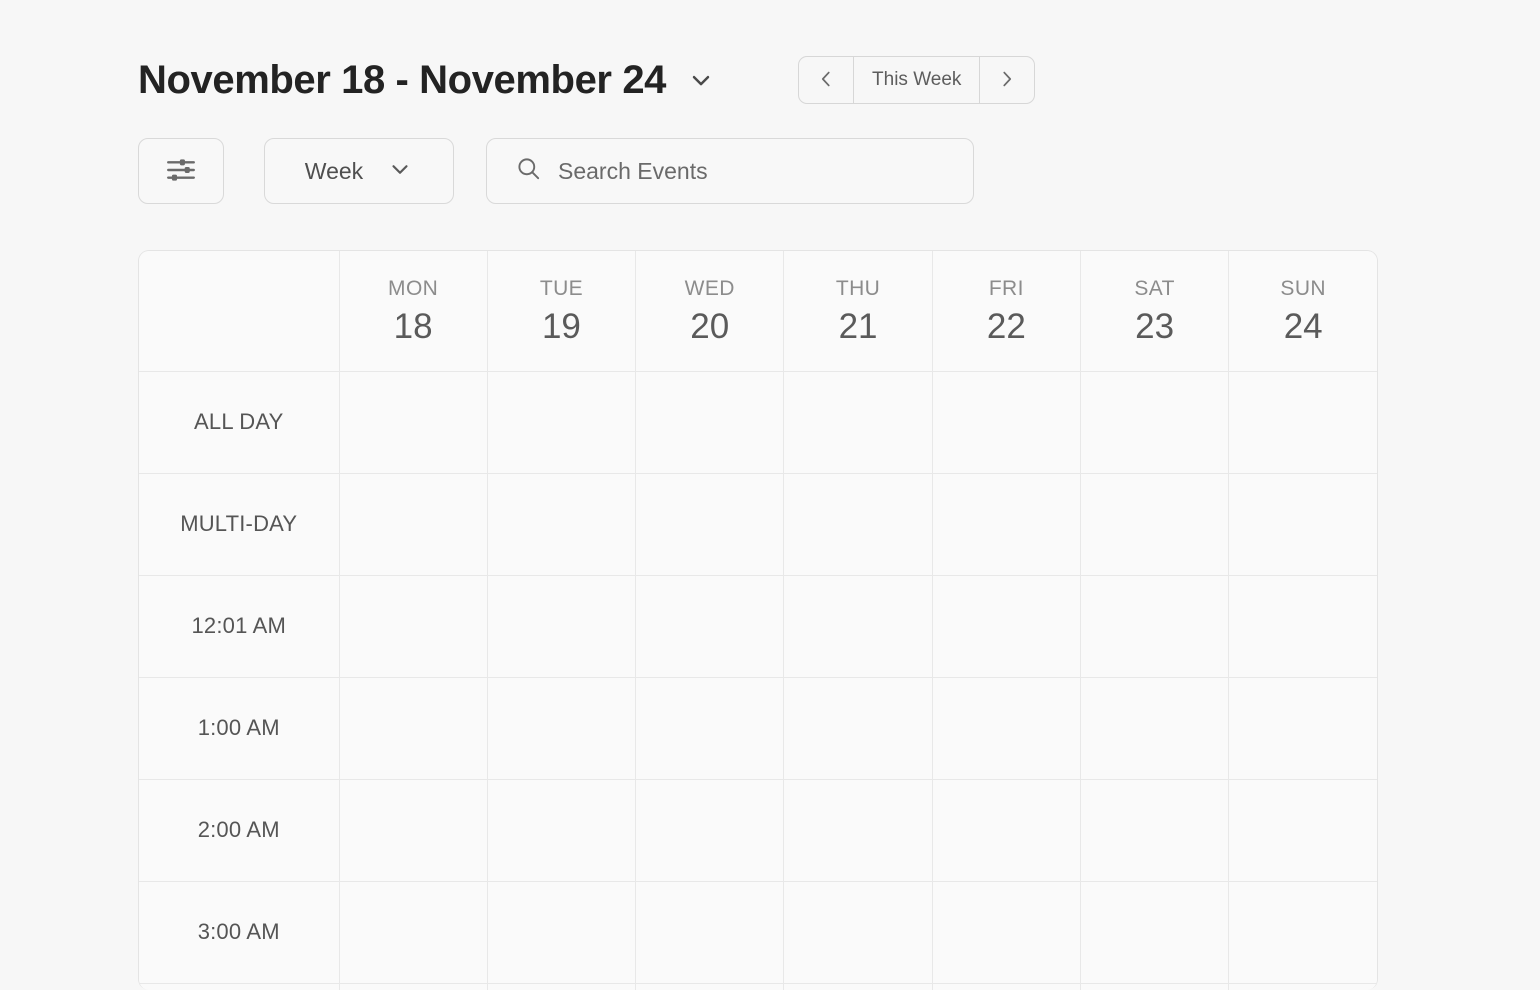 This screenshot has height=990, width=1540. I want to click on row-time-label: MULTI-DAY, so click(239, 524).